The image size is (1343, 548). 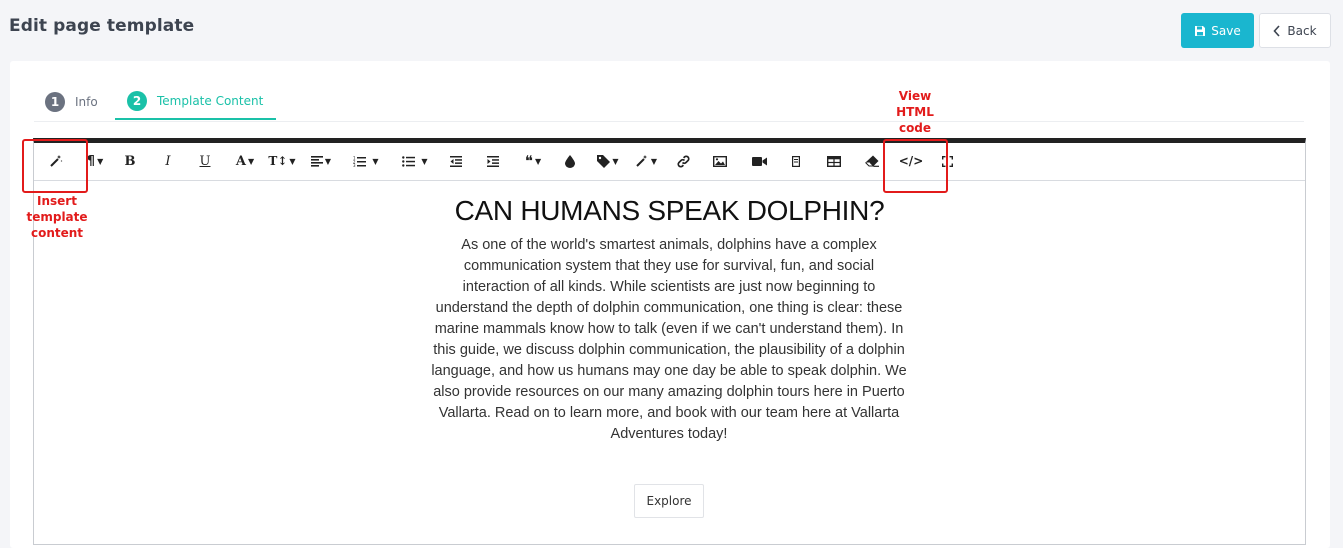 I want to click on video-icon, so click(x=759, y=161).